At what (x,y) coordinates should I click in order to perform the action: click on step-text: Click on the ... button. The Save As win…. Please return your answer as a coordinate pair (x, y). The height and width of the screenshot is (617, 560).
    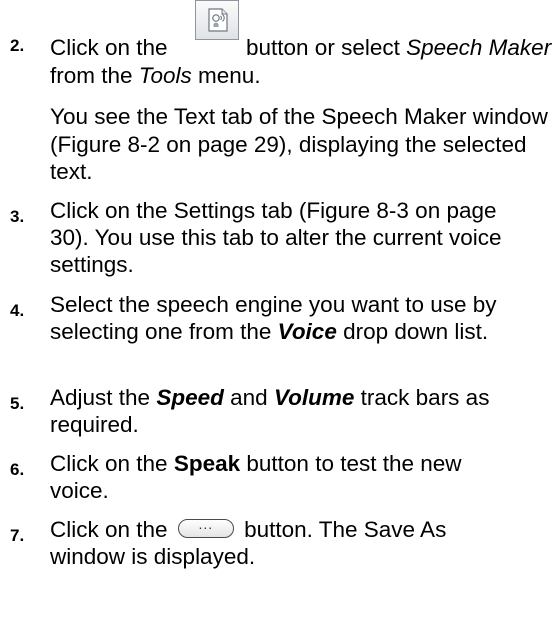
    Looking at the image, I should click on (285, 543).